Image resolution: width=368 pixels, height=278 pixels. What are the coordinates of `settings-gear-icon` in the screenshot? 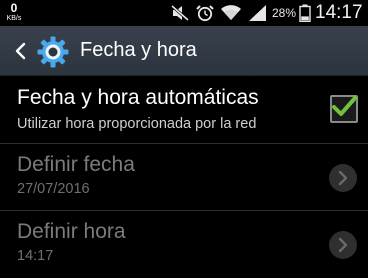 It's located at (53, 52).